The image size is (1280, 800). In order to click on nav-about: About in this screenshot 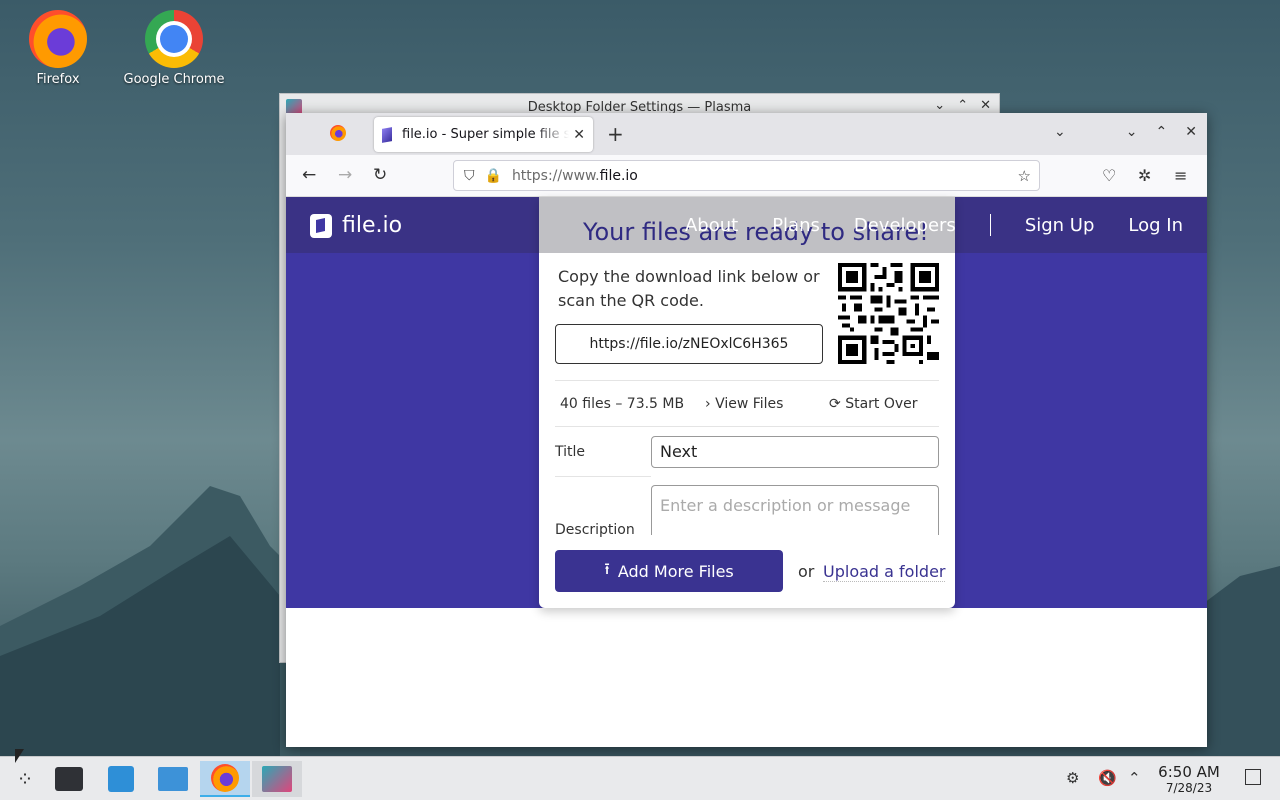, I will do `click(711, 225)`.